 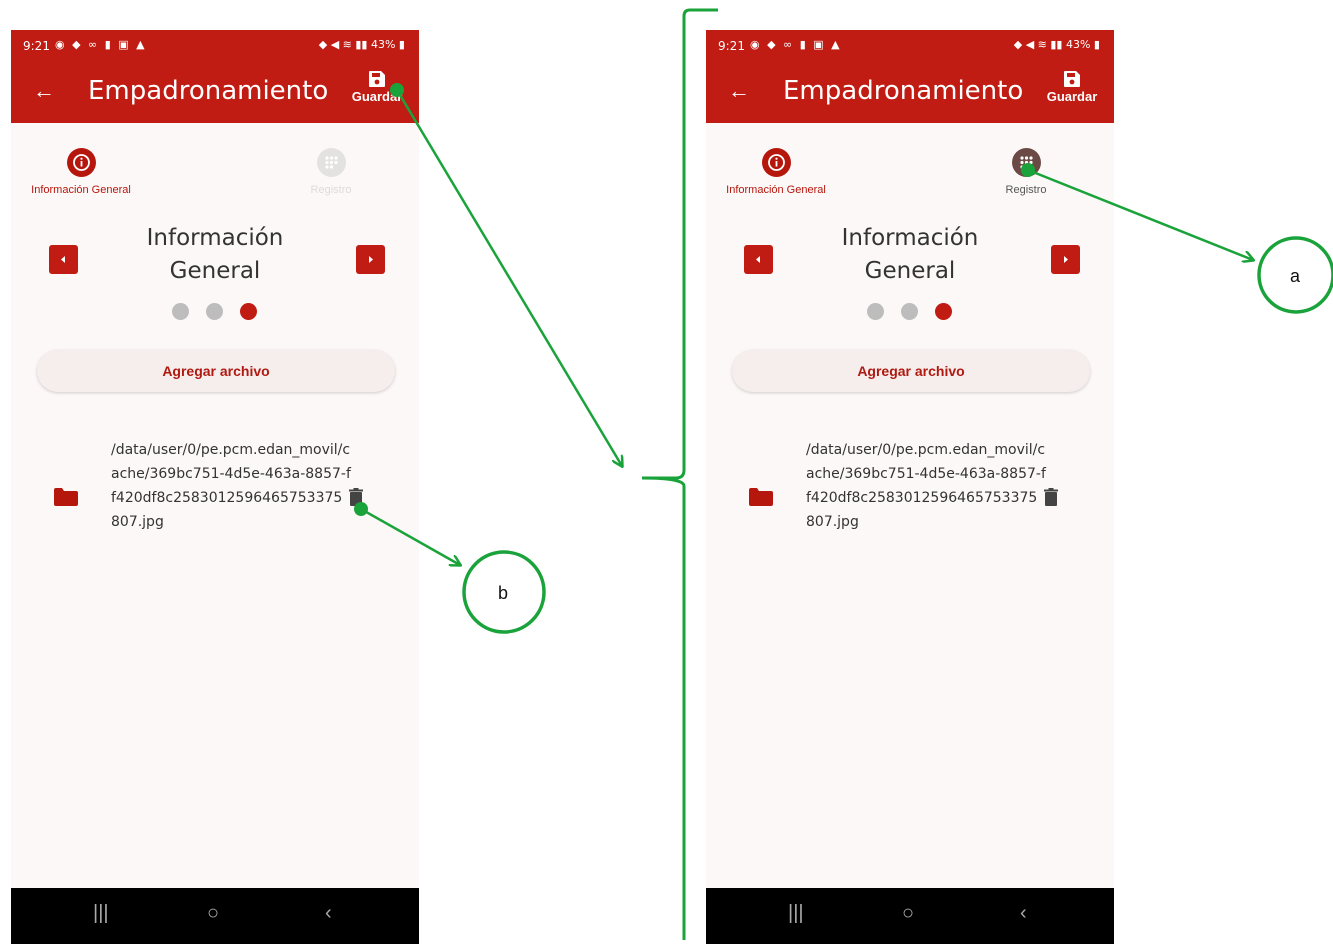 What do you see at coordinates (1295, 276) in the screenshot?
I see `callout-a-label: a` at bounding box center [1295, 276].